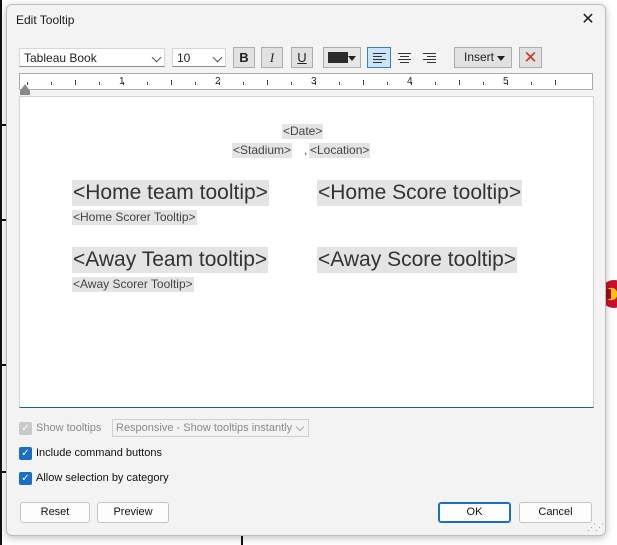 The width and height of the screenshot is (617, 545). I want to click on tooltip-mode-value: Responsive - Show tooltips instantly, so click(204, 428).